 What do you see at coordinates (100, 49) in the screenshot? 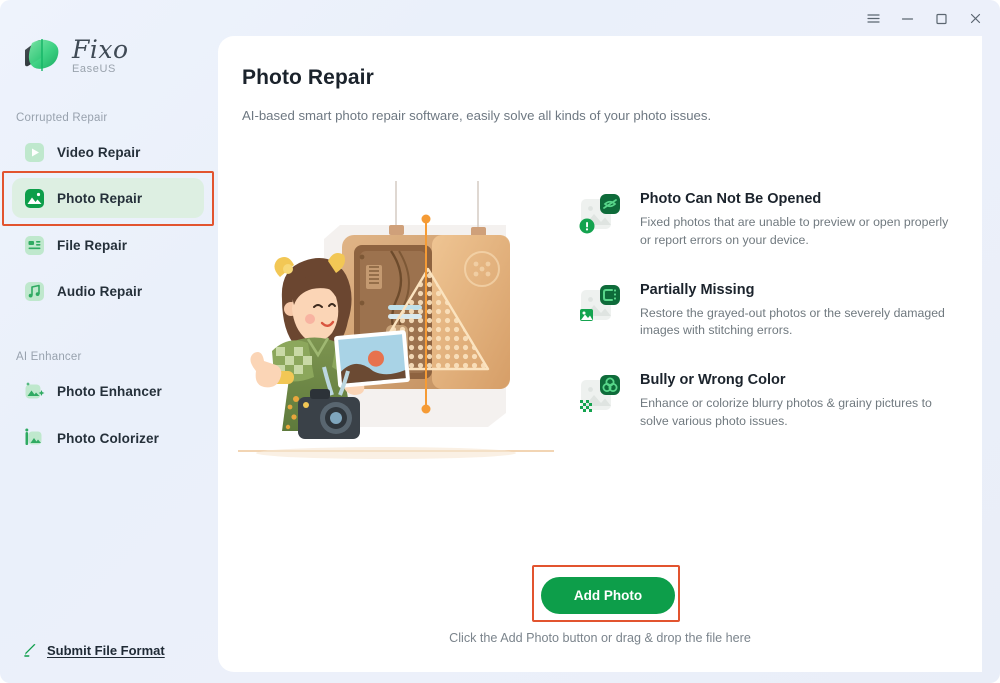
I see `brand-name: Fixo` at bounding box center [100, 49].